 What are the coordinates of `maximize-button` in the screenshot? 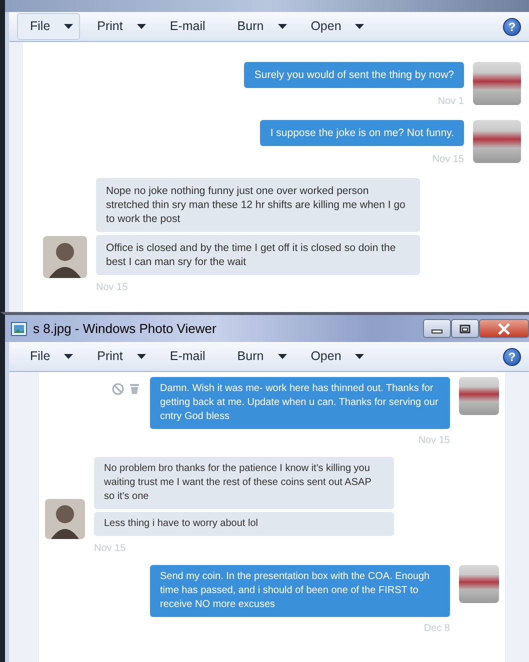 It's located at (465, 328).